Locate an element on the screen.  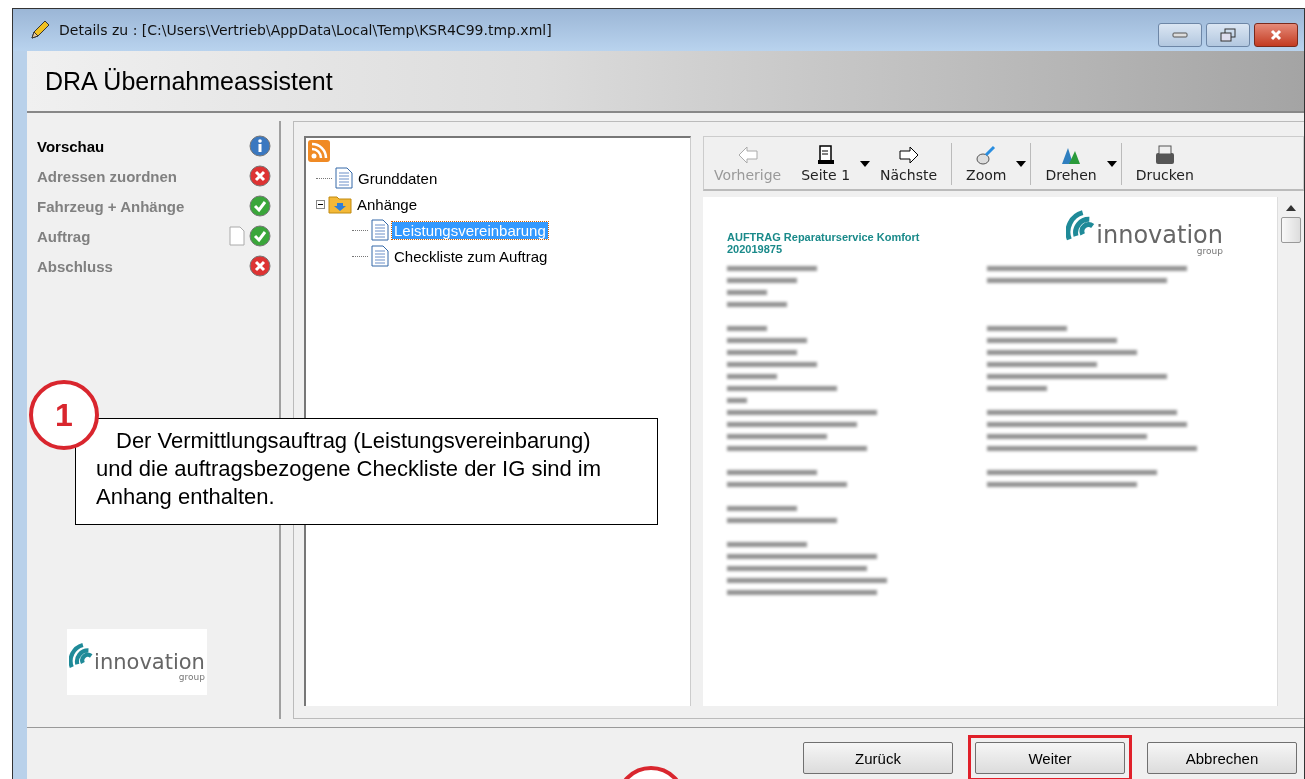
close-icon is located at coordinates (1276, 35).